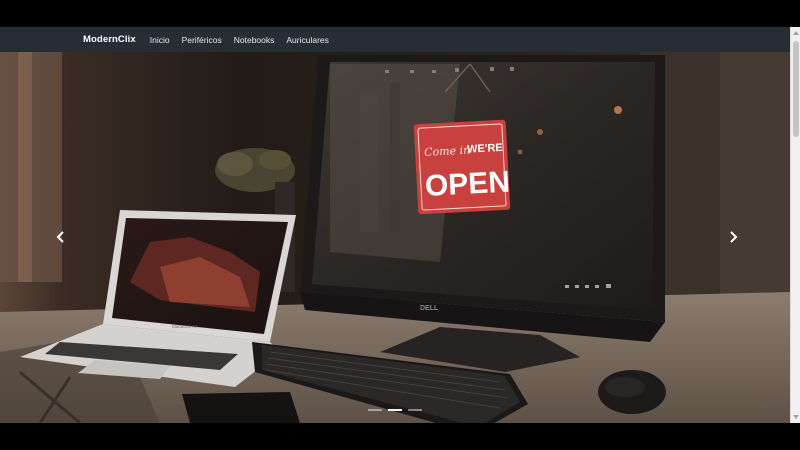 Image resolution: width=800 pixels, height=450 pixels. I want to click on carousel-prev-button, so click(61, 237).